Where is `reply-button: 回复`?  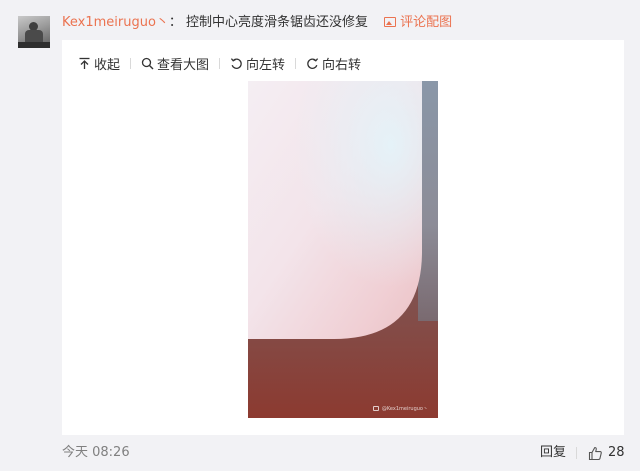
reply-button: 回复 is located at coordinates (553, 453).